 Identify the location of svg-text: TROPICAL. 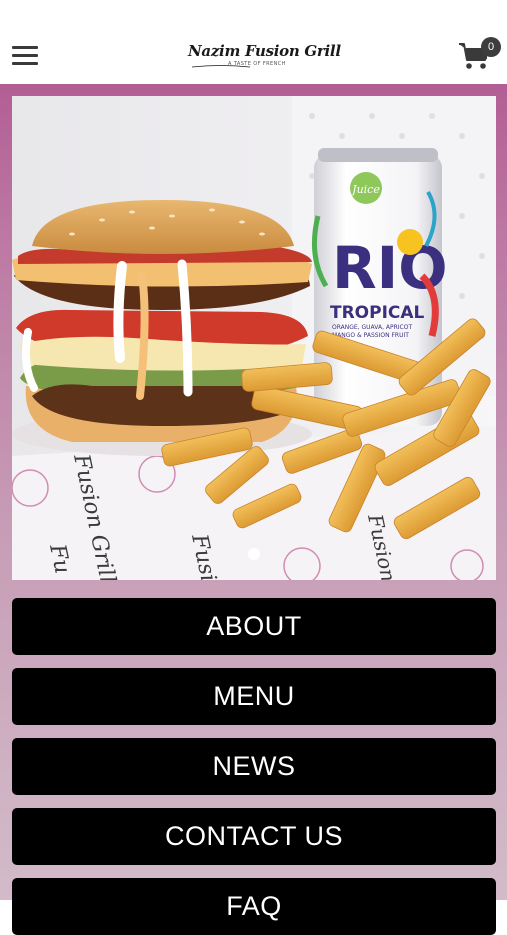
(377, 313).